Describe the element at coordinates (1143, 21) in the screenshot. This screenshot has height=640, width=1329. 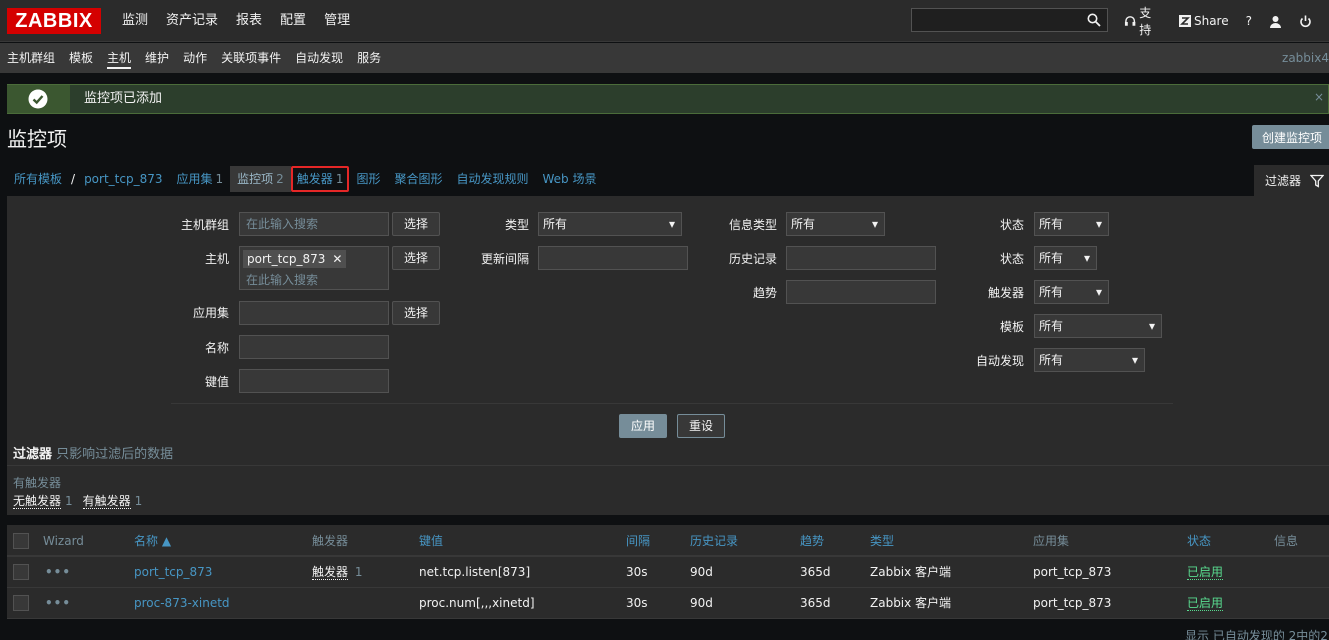
I see `support-link: 支持` at that location.